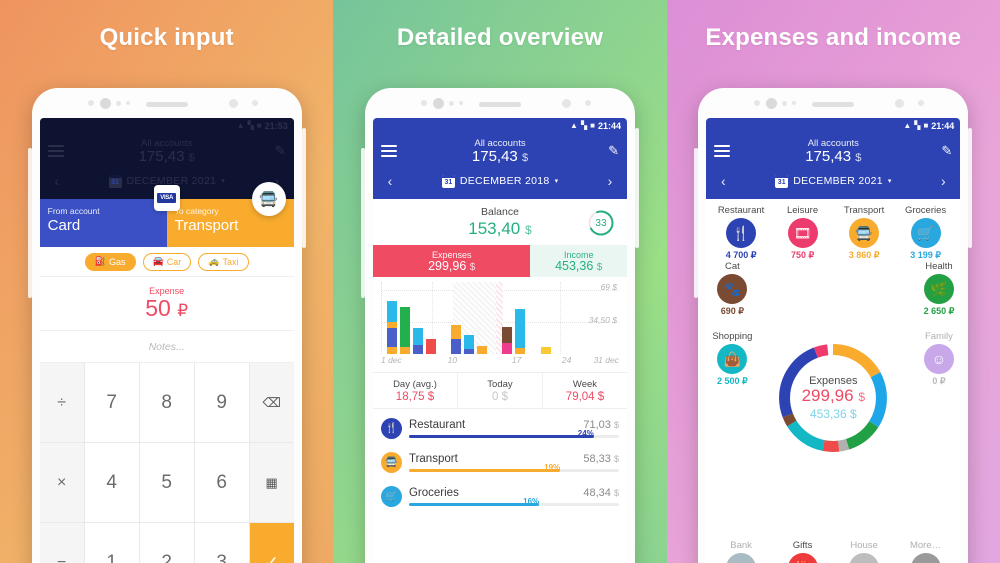 The height and width of the screenshot is (563, 1000). Describe the element at coordinates (167, 151) in the screenshot. I see `account-summary-1: All accounts 175,43 $` at that location.